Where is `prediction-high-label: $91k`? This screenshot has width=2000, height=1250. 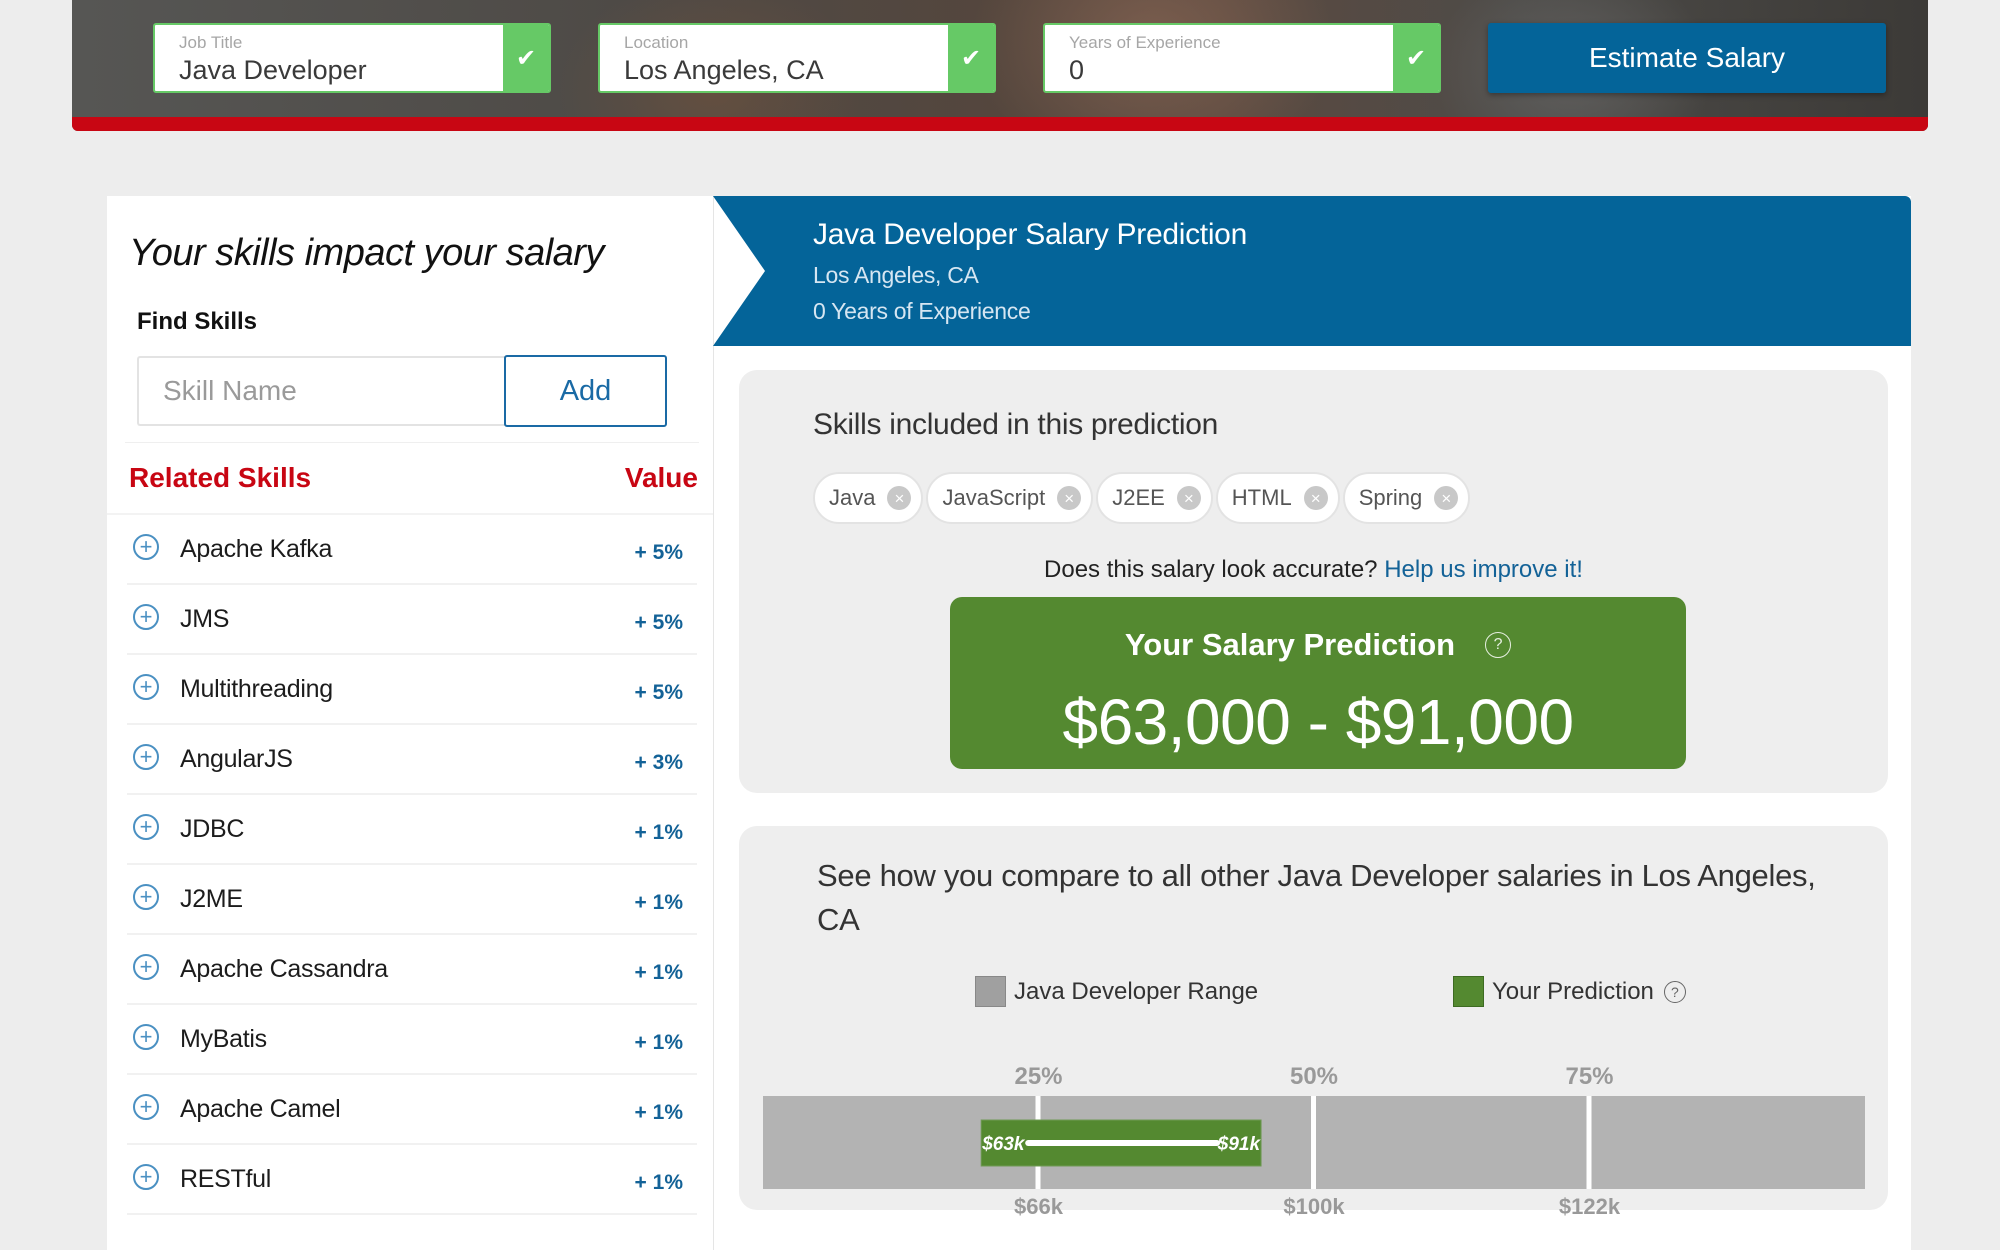 prediction-high-label: $91k is located at coordinates (1239, 1144).